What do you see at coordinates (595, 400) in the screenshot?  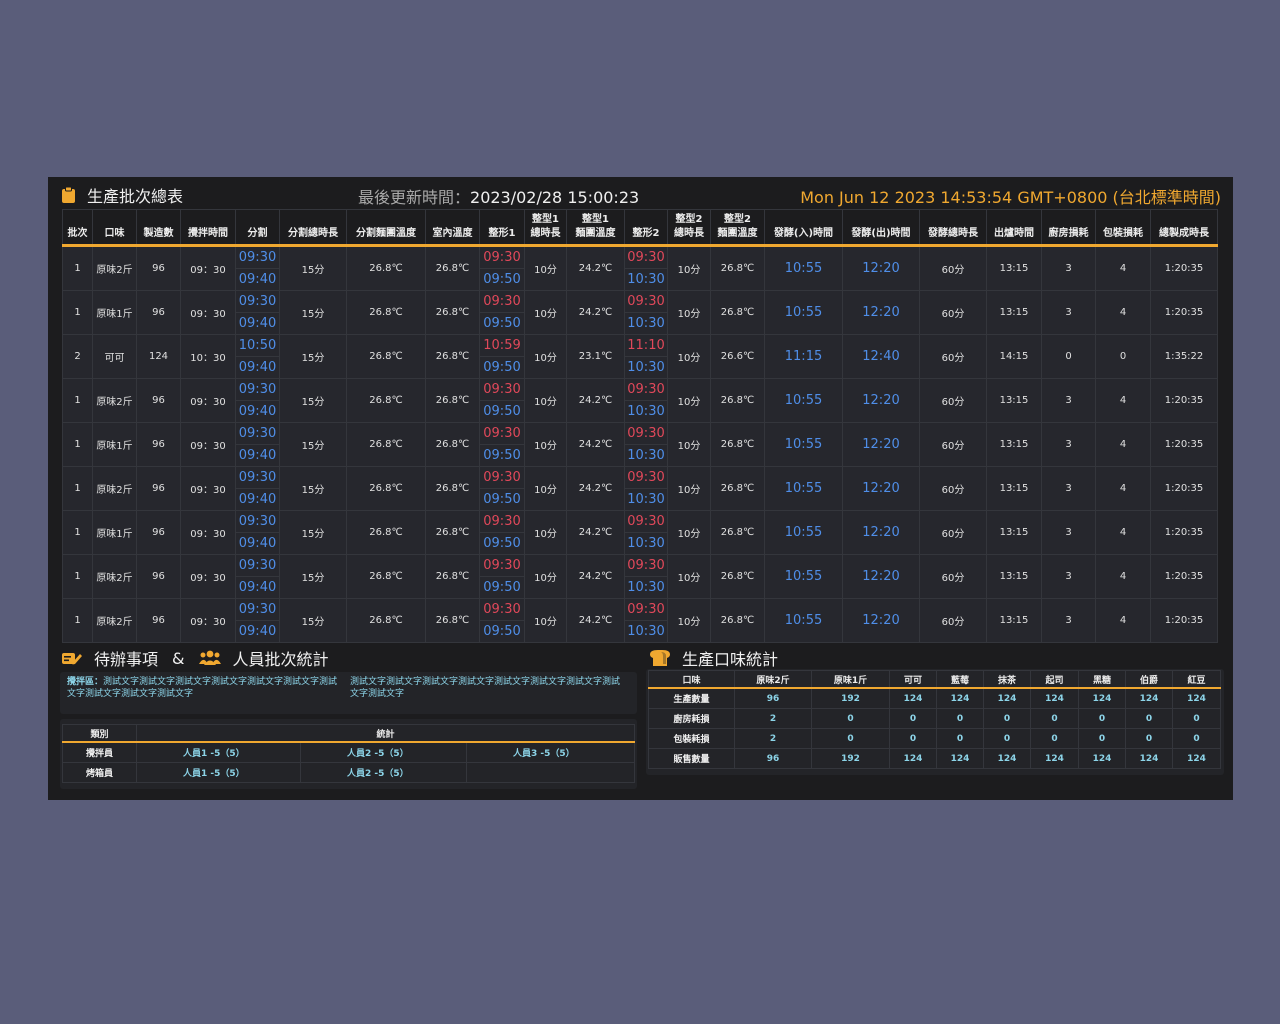 I see `cell-s1-temp: 24.2℃` at bounding box center [595, 400].